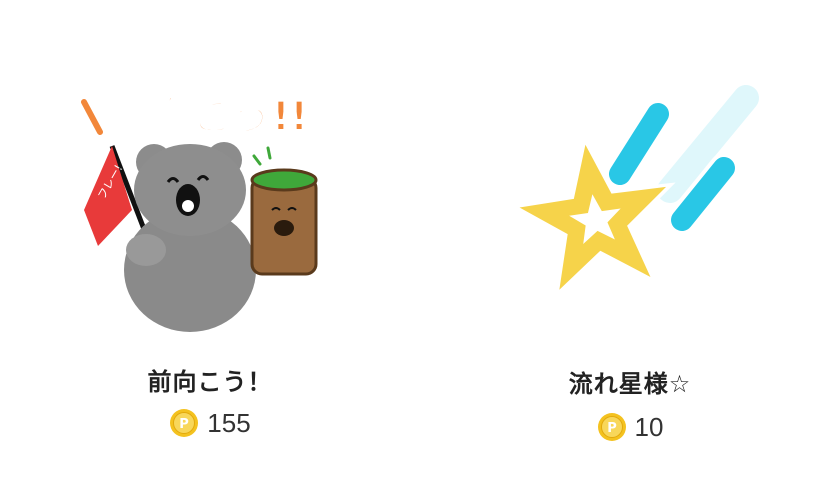 The width and height of the screenshot is (840, 498). Describe the element at coordinates (649, 427) in the screenshot. I see `price-value: 10` at that location.